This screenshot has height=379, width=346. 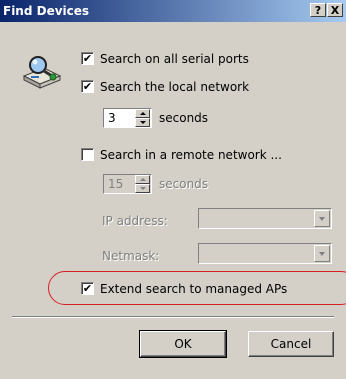 I want to click on serial-ports-label: Search on all serial ports, so click(x=174, y=59).